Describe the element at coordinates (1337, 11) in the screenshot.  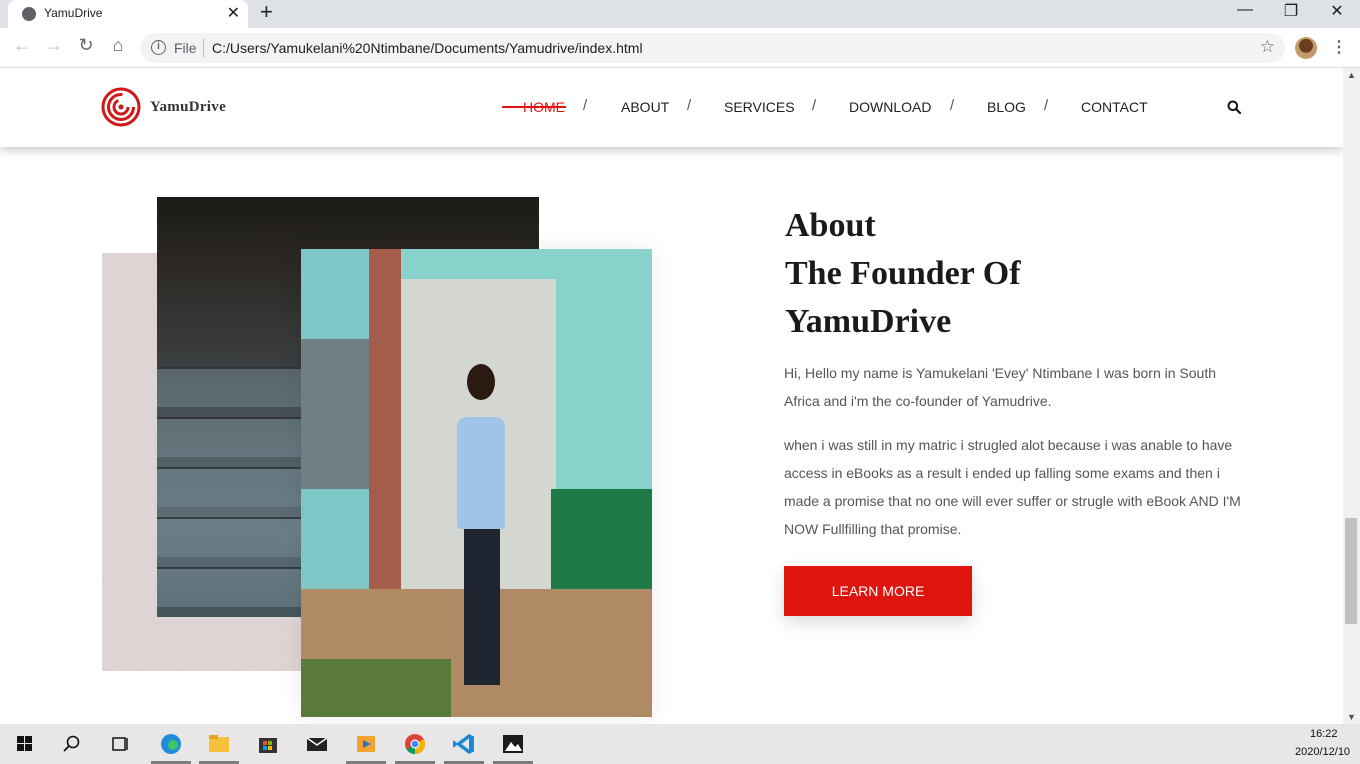
I see `close-window-button: ✕` at that location.